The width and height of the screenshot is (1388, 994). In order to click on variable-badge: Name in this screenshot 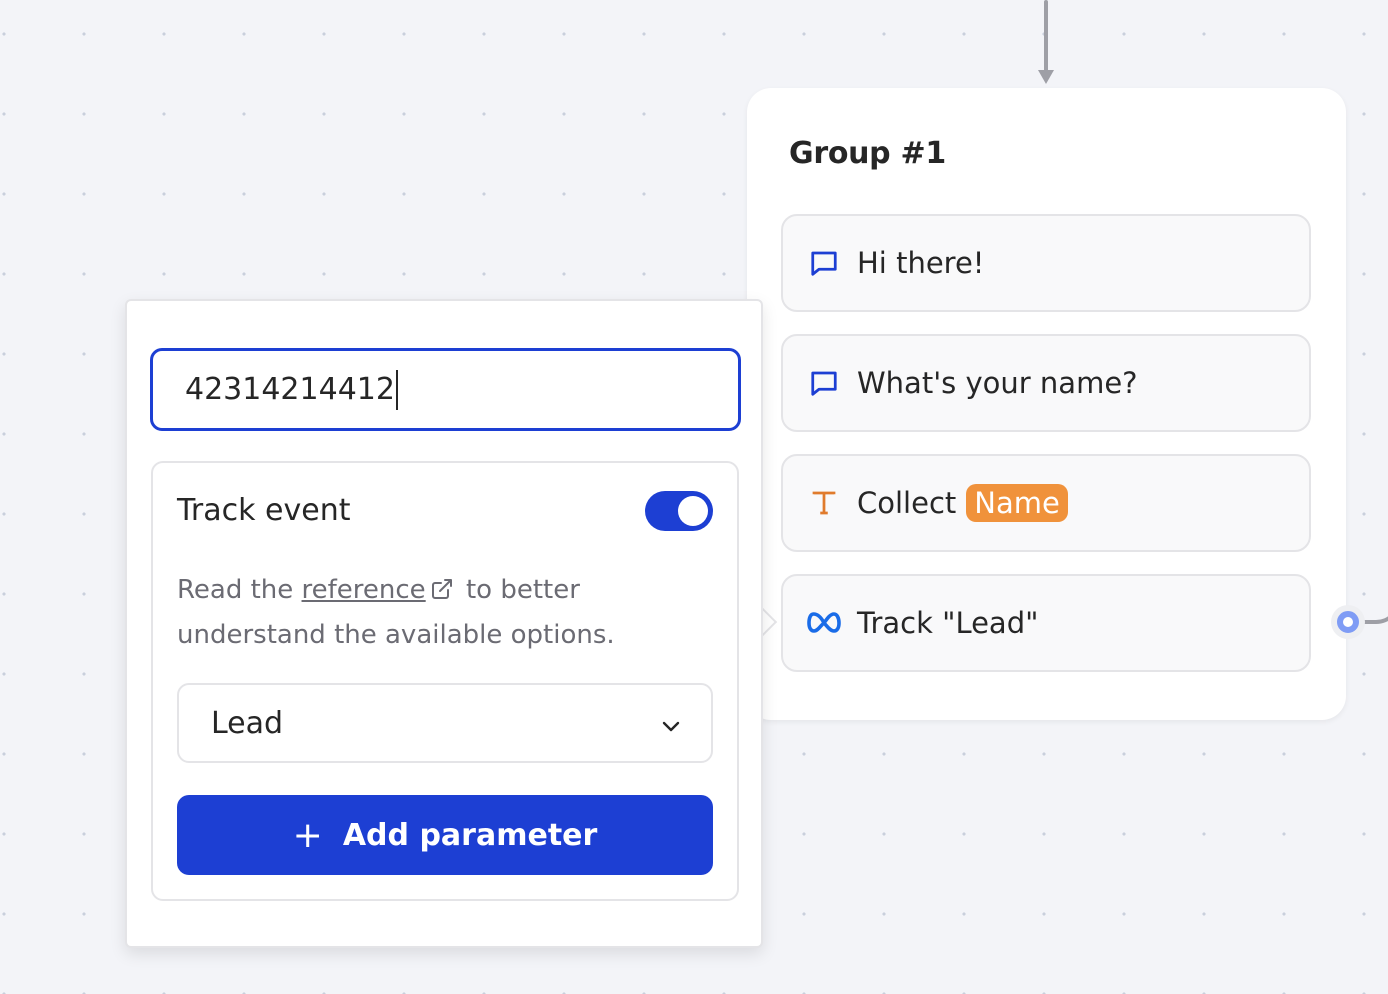, I will do `click(1017, 503)`.